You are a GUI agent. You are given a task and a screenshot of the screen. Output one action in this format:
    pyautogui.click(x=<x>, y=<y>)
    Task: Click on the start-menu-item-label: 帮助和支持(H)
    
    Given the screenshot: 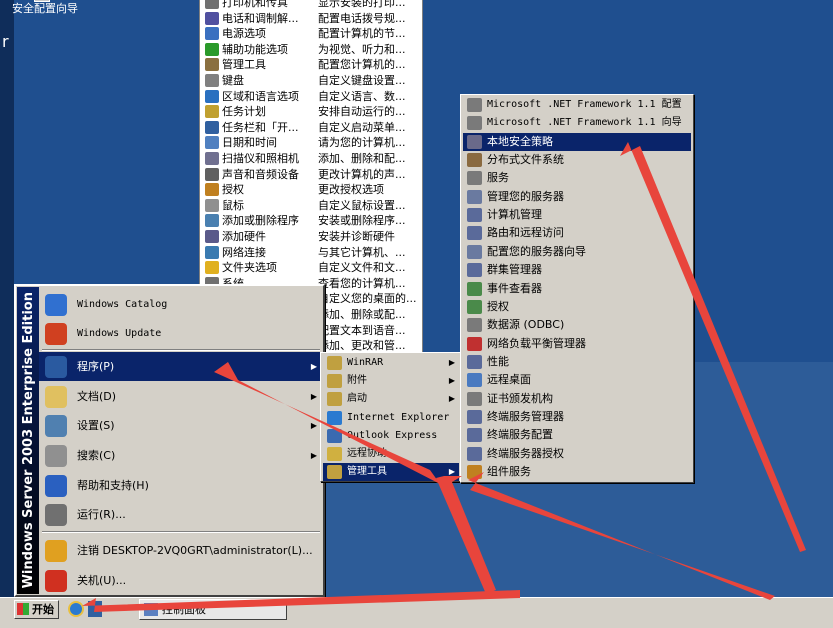 What is the action you would take?
    pyautogui.click(x=113, y=485)
    